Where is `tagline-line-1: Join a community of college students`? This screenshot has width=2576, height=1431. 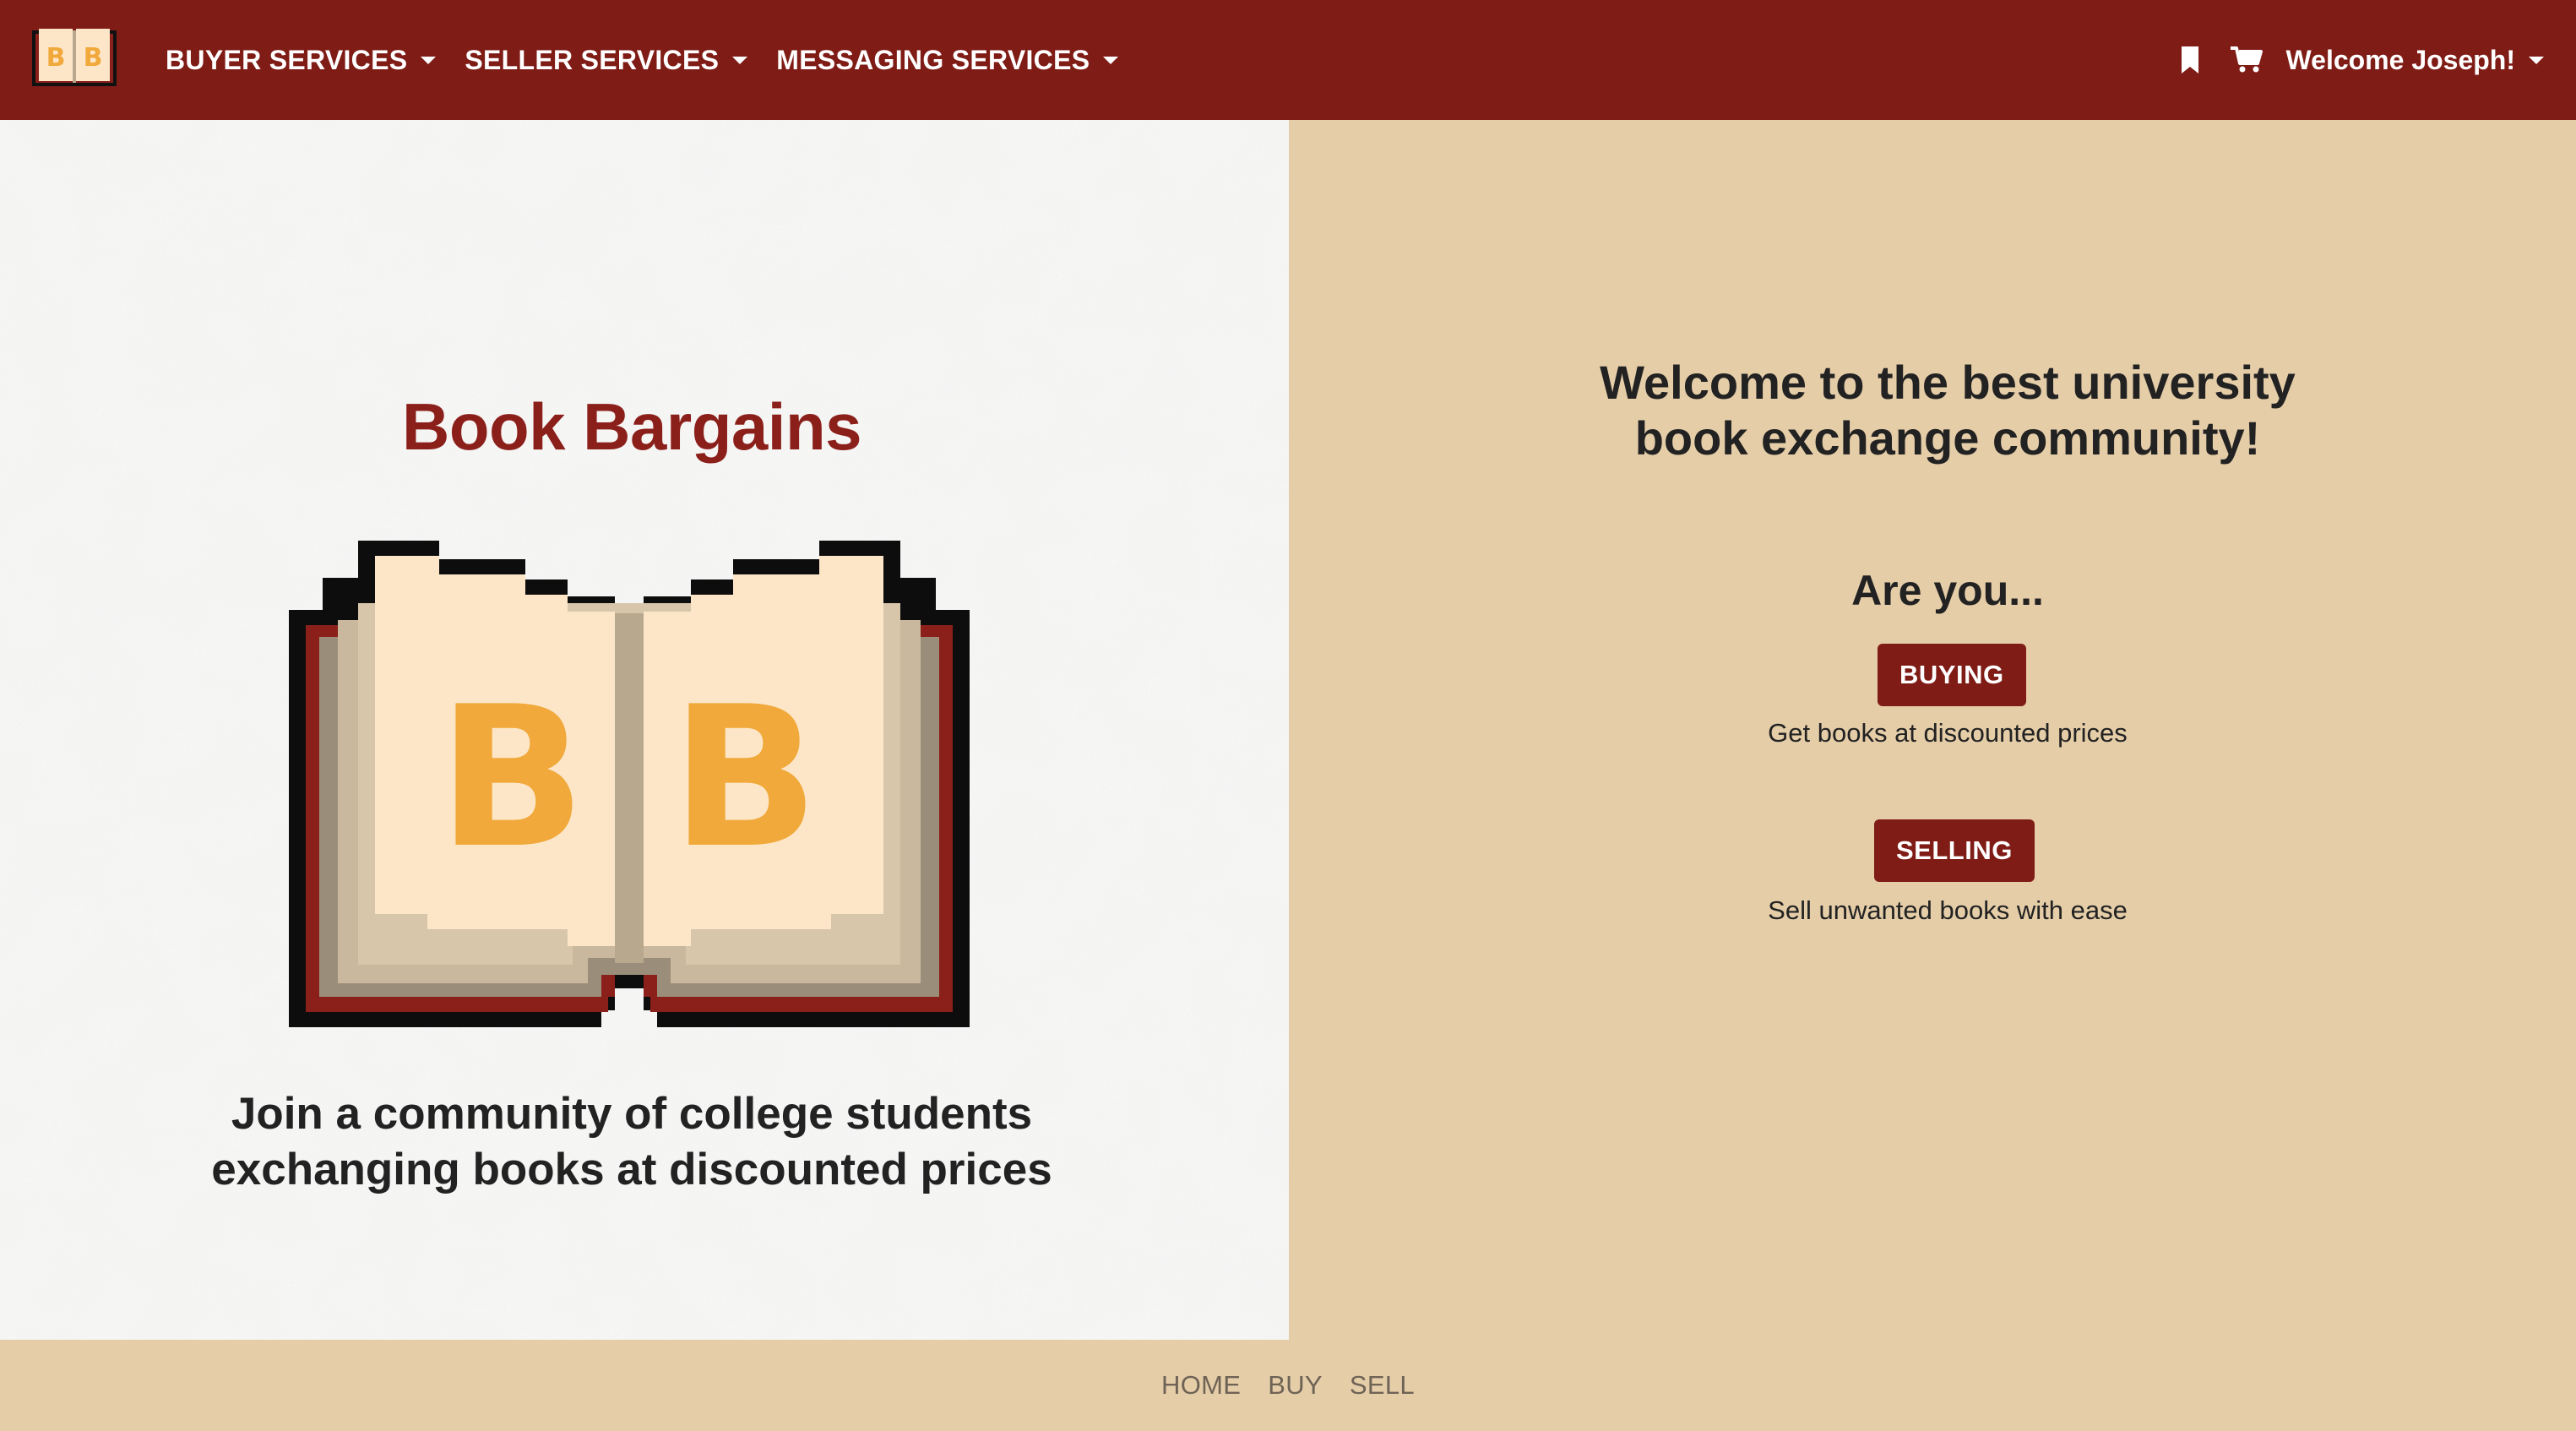 tagline-line-1: Join a community of college students is located at coordinates (632, 1114).